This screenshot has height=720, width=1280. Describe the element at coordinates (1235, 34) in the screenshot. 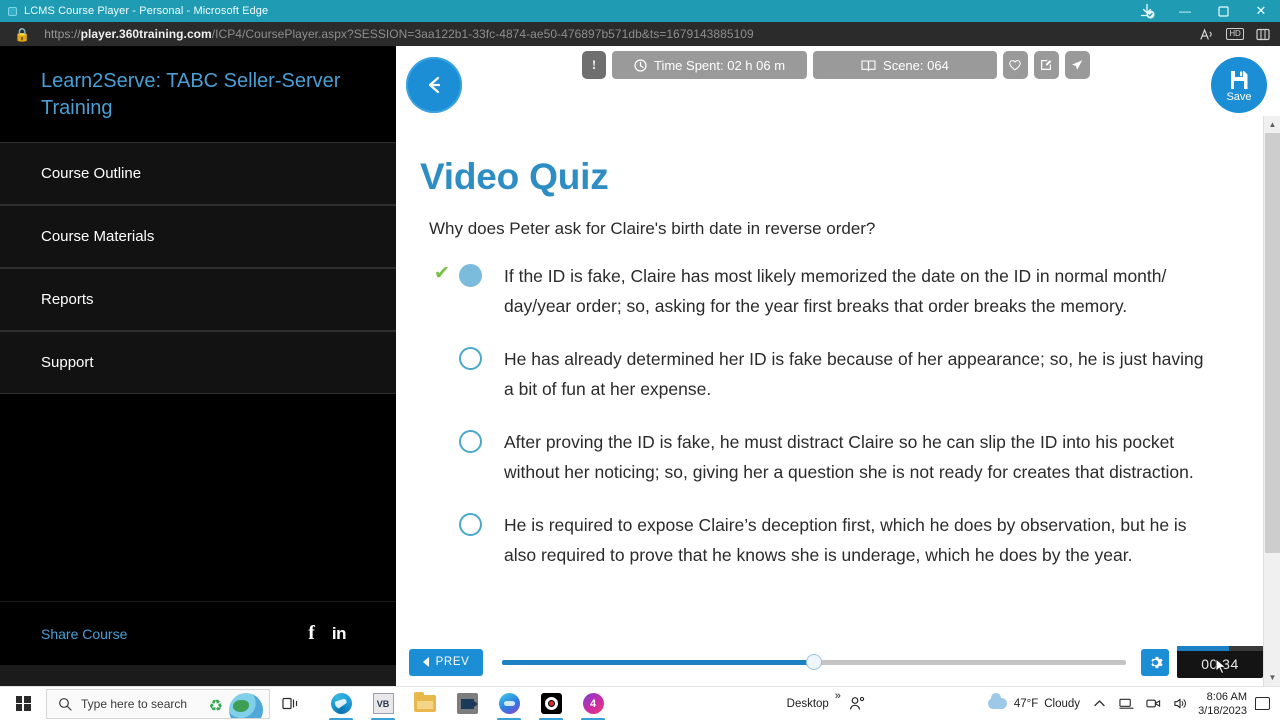

I see `hd-badge-icon: HD` at that location.